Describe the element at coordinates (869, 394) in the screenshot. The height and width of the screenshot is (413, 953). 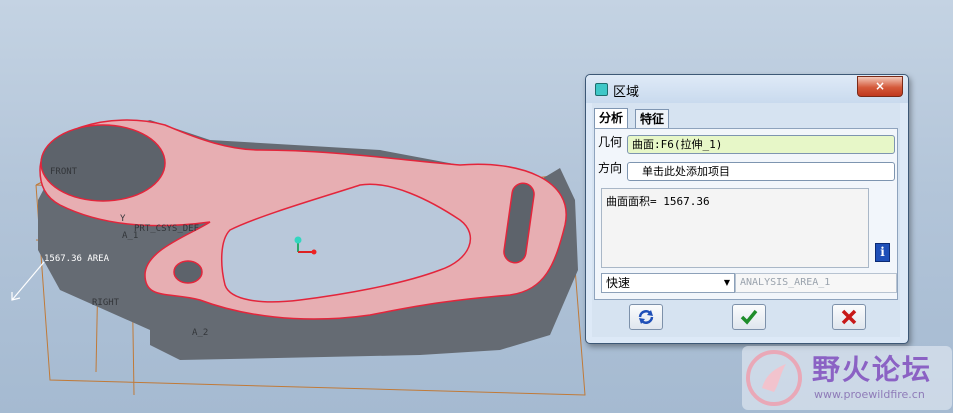
I see `watermark-url: www.proewildfire.cn` at that location.